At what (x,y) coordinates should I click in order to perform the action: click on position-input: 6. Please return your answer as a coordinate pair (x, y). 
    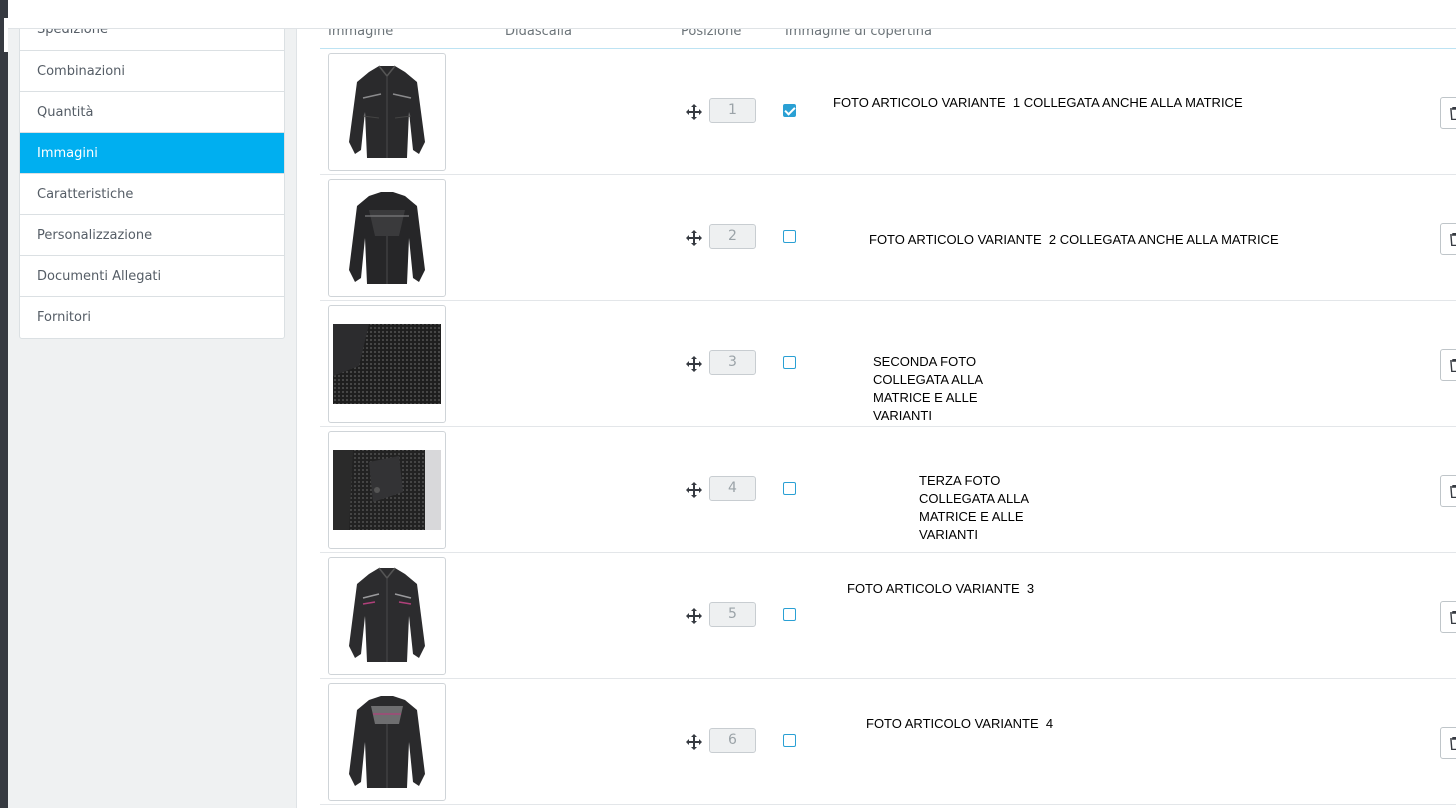
    Looking at the image, I should click on (732, 740).